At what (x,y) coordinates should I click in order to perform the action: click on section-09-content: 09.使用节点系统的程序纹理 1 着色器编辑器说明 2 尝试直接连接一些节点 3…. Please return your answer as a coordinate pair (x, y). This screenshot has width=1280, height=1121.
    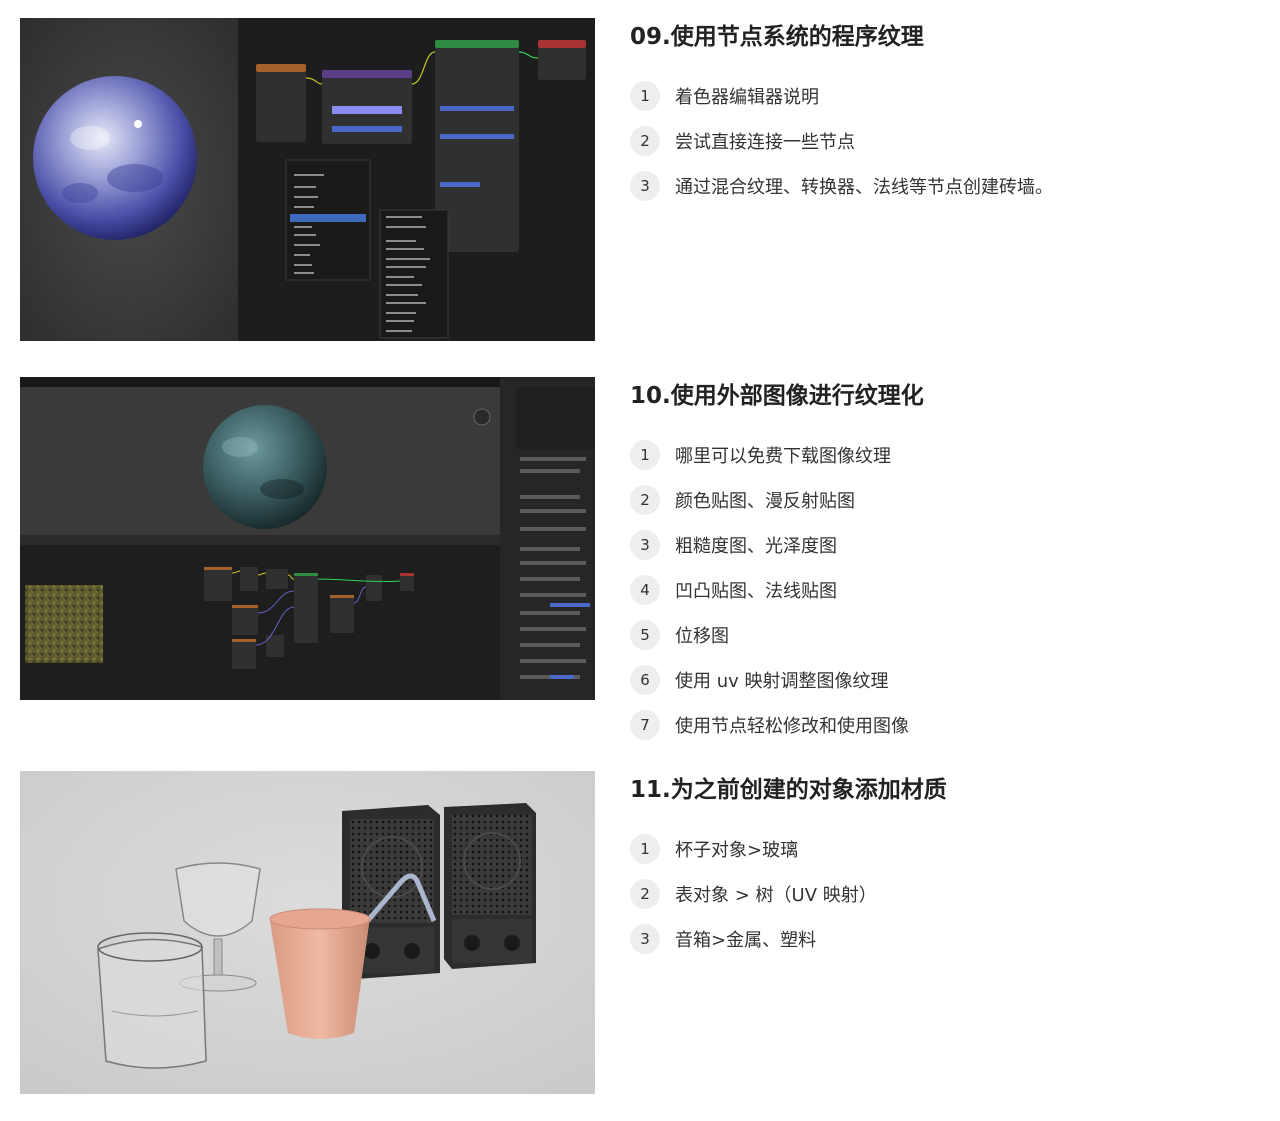
    Looking at the image, I should click on (940, 112).